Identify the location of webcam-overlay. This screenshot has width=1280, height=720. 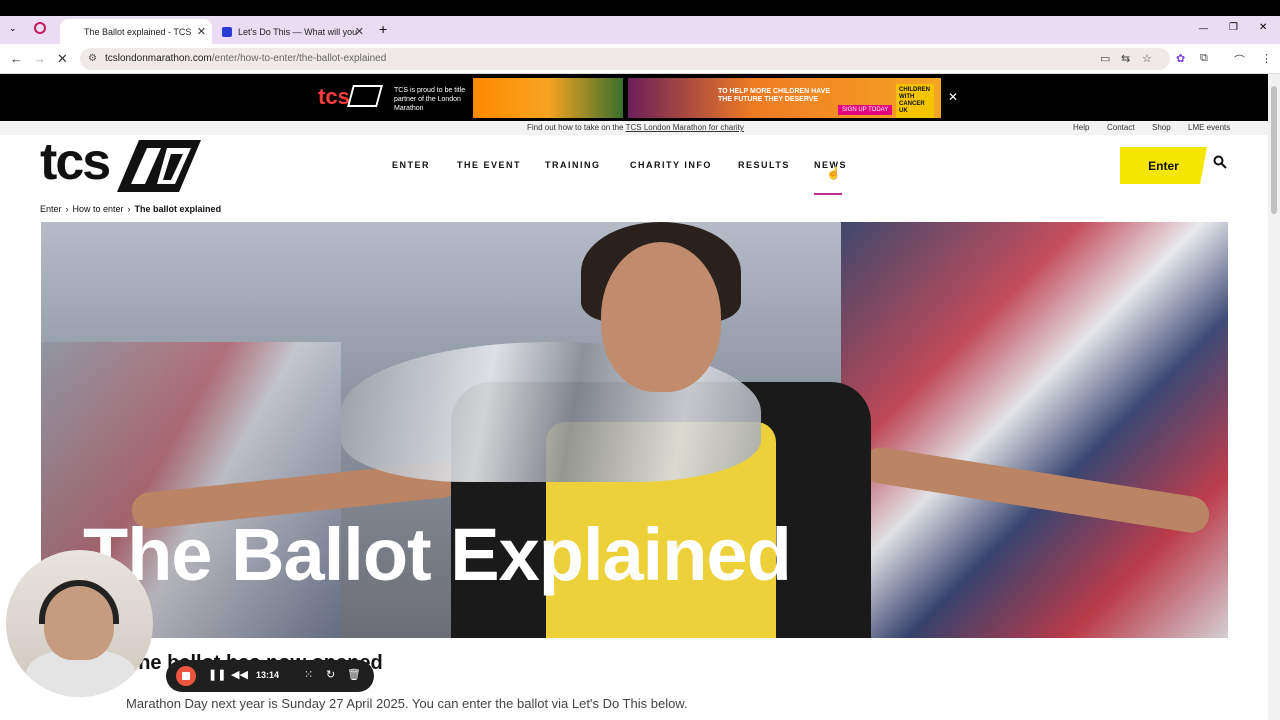
(79, 623).